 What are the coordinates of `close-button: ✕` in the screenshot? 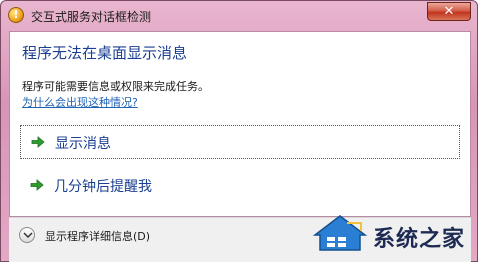 It's located at (449, 11).